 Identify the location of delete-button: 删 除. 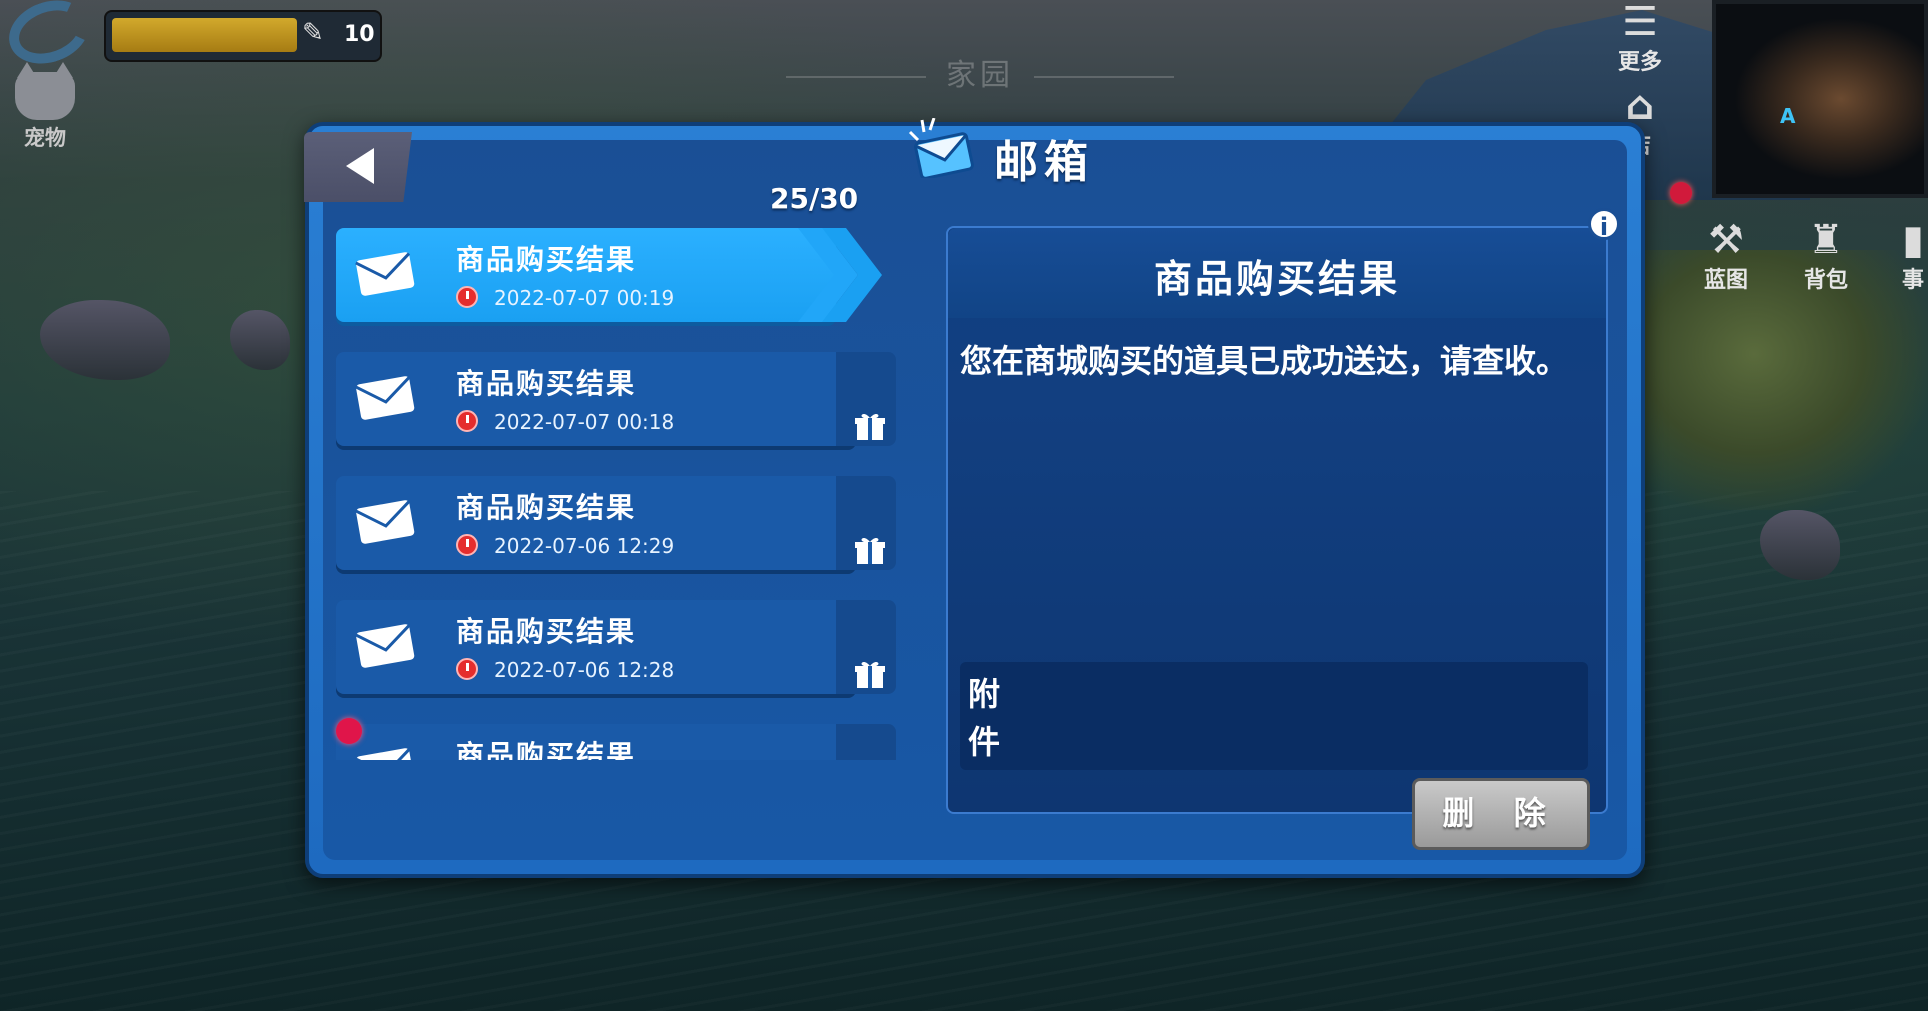
(1501, 814).